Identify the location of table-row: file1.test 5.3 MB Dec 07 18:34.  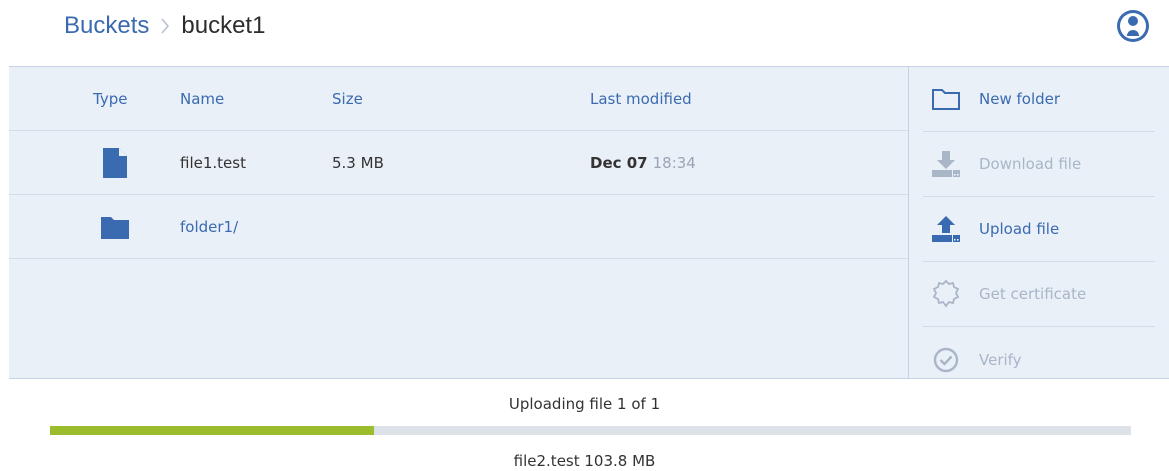
(458, 163).